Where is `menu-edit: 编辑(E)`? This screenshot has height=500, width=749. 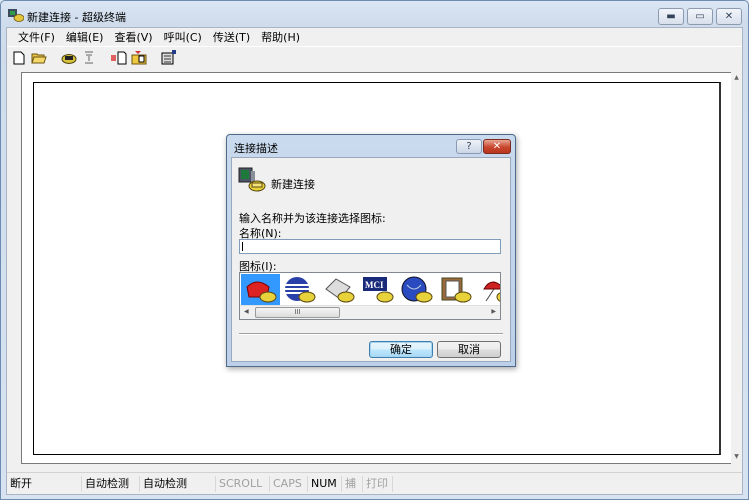 menu-edit: 编辑(E) is located at coordinates (85, 37).